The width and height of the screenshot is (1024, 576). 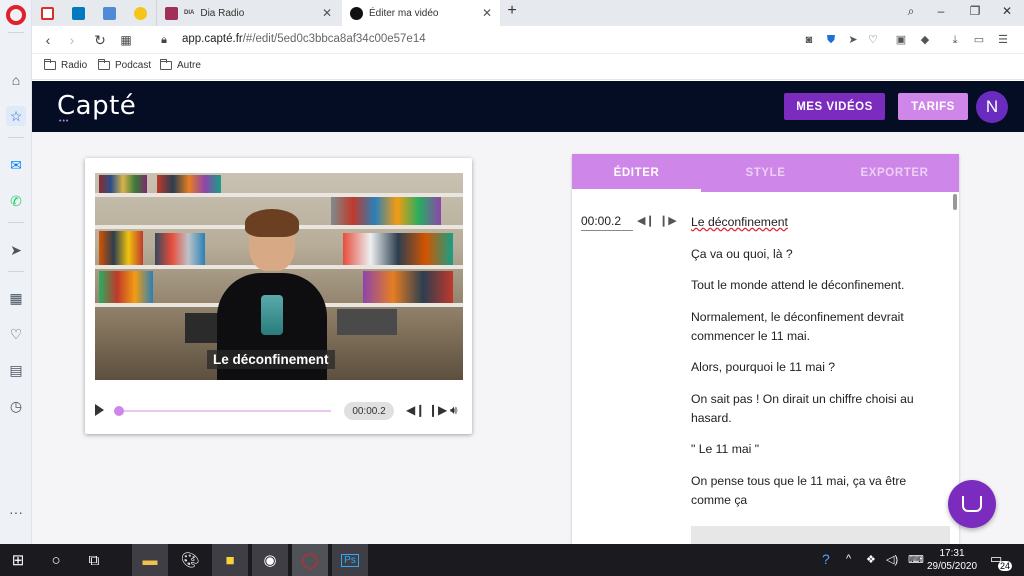 What do you see at coordinates (404, 13) in the screenshot?
I see `tab-title: Éditer ma vidéo` at bounding box center [404, 13].